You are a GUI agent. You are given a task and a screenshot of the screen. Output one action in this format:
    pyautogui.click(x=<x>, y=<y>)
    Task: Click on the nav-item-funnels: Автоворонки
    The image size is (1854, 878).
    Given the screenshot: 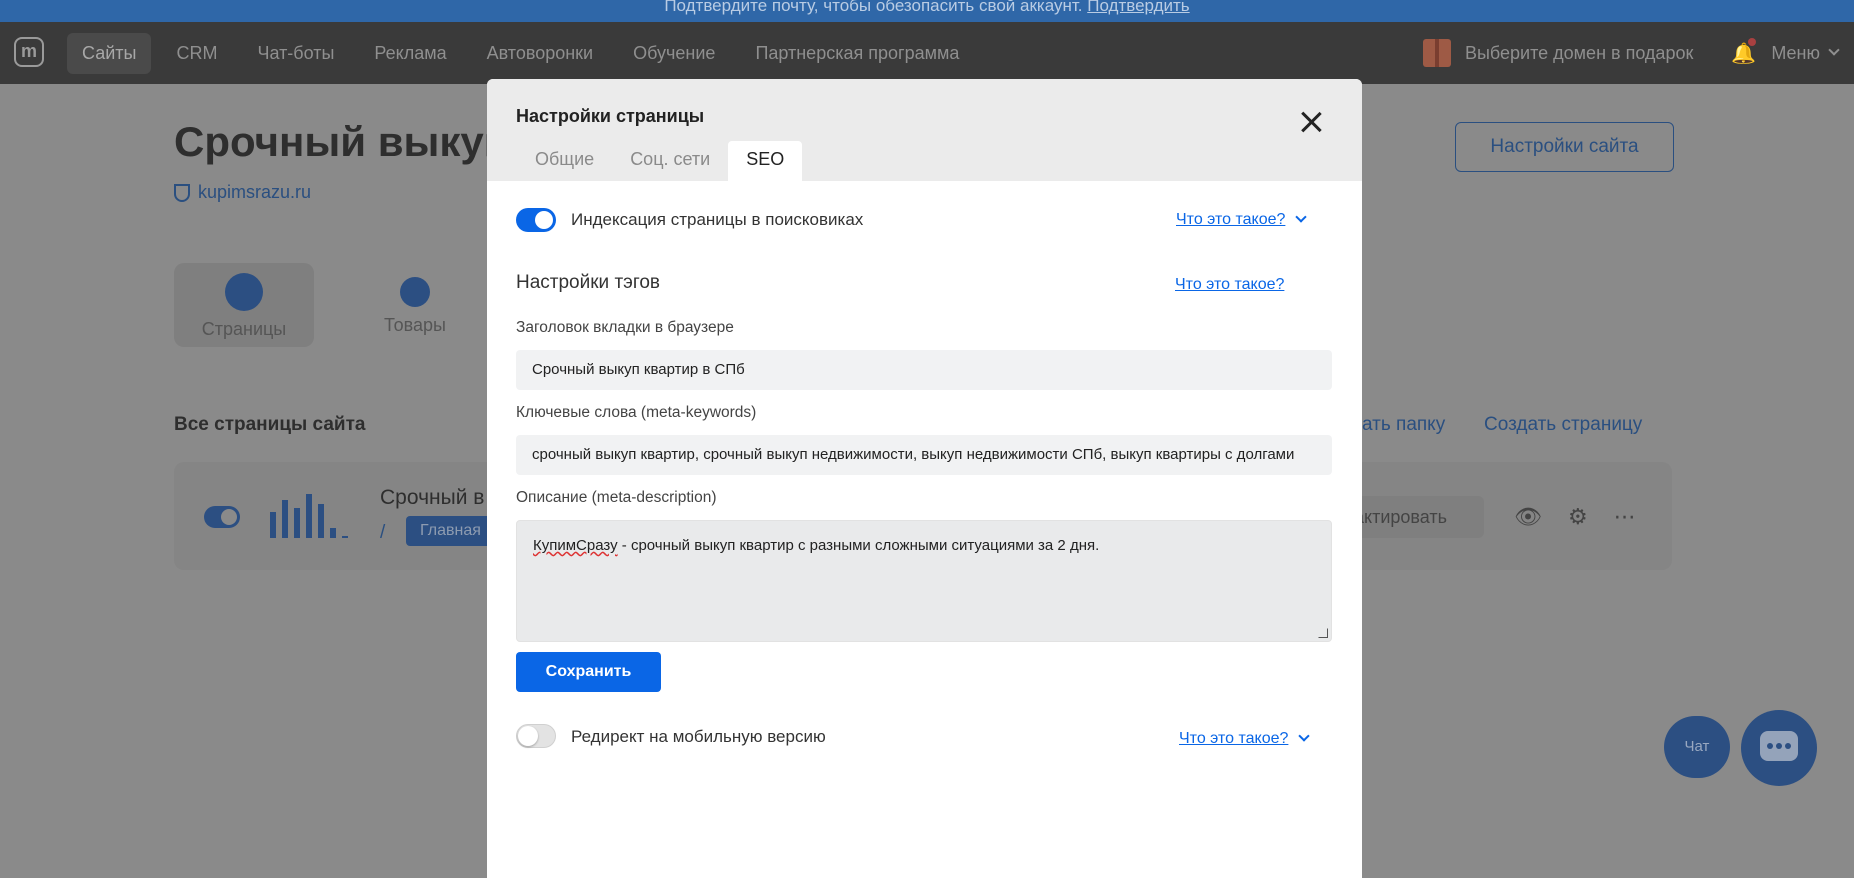 What is the action you would take?
    pyautogui.click(x=540, y=53)
    